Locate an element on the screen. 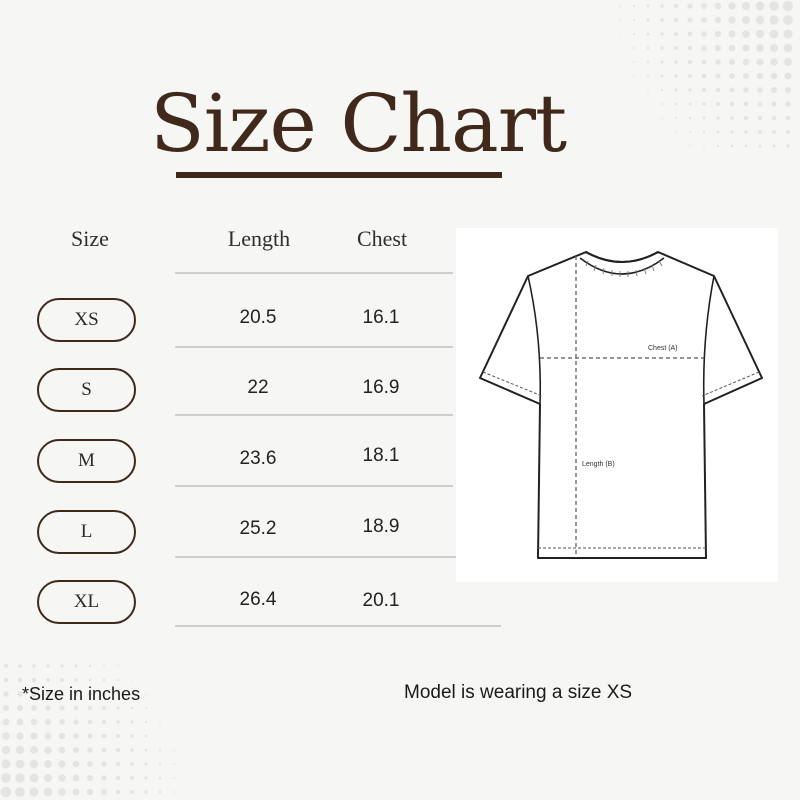 Image resolution: width=800 pixels, height=800 pixels. tshirt-icon: Chest (A) Length (B) is located at coordinates (621, 405).